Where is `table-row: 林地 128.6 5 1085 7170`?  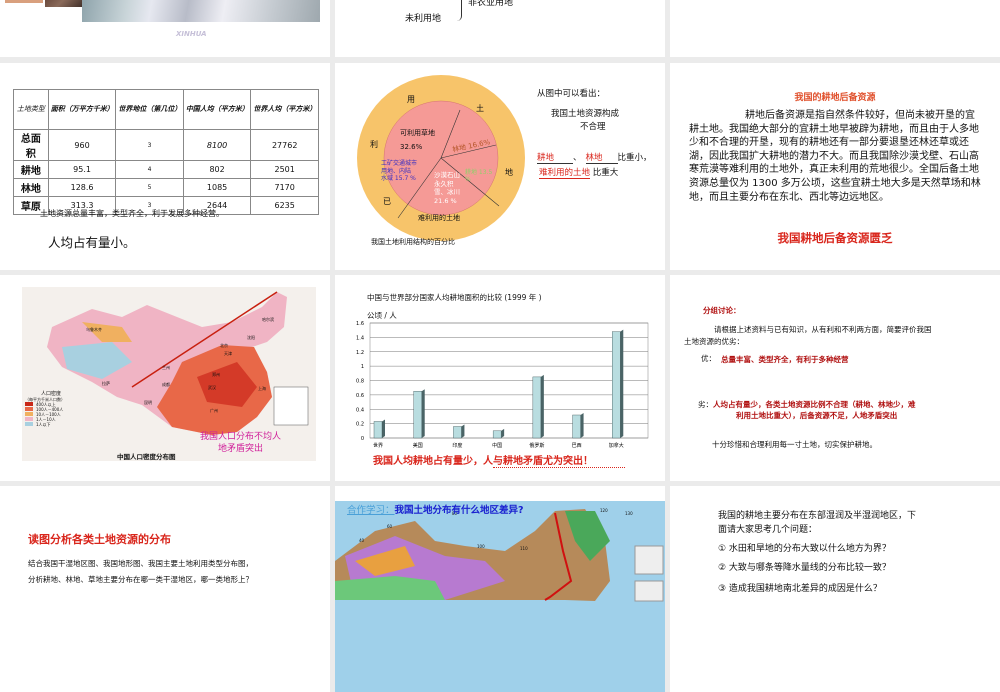
table-row: 林地 128.6 5 1085 7170 is located at coordinates (166, 187).